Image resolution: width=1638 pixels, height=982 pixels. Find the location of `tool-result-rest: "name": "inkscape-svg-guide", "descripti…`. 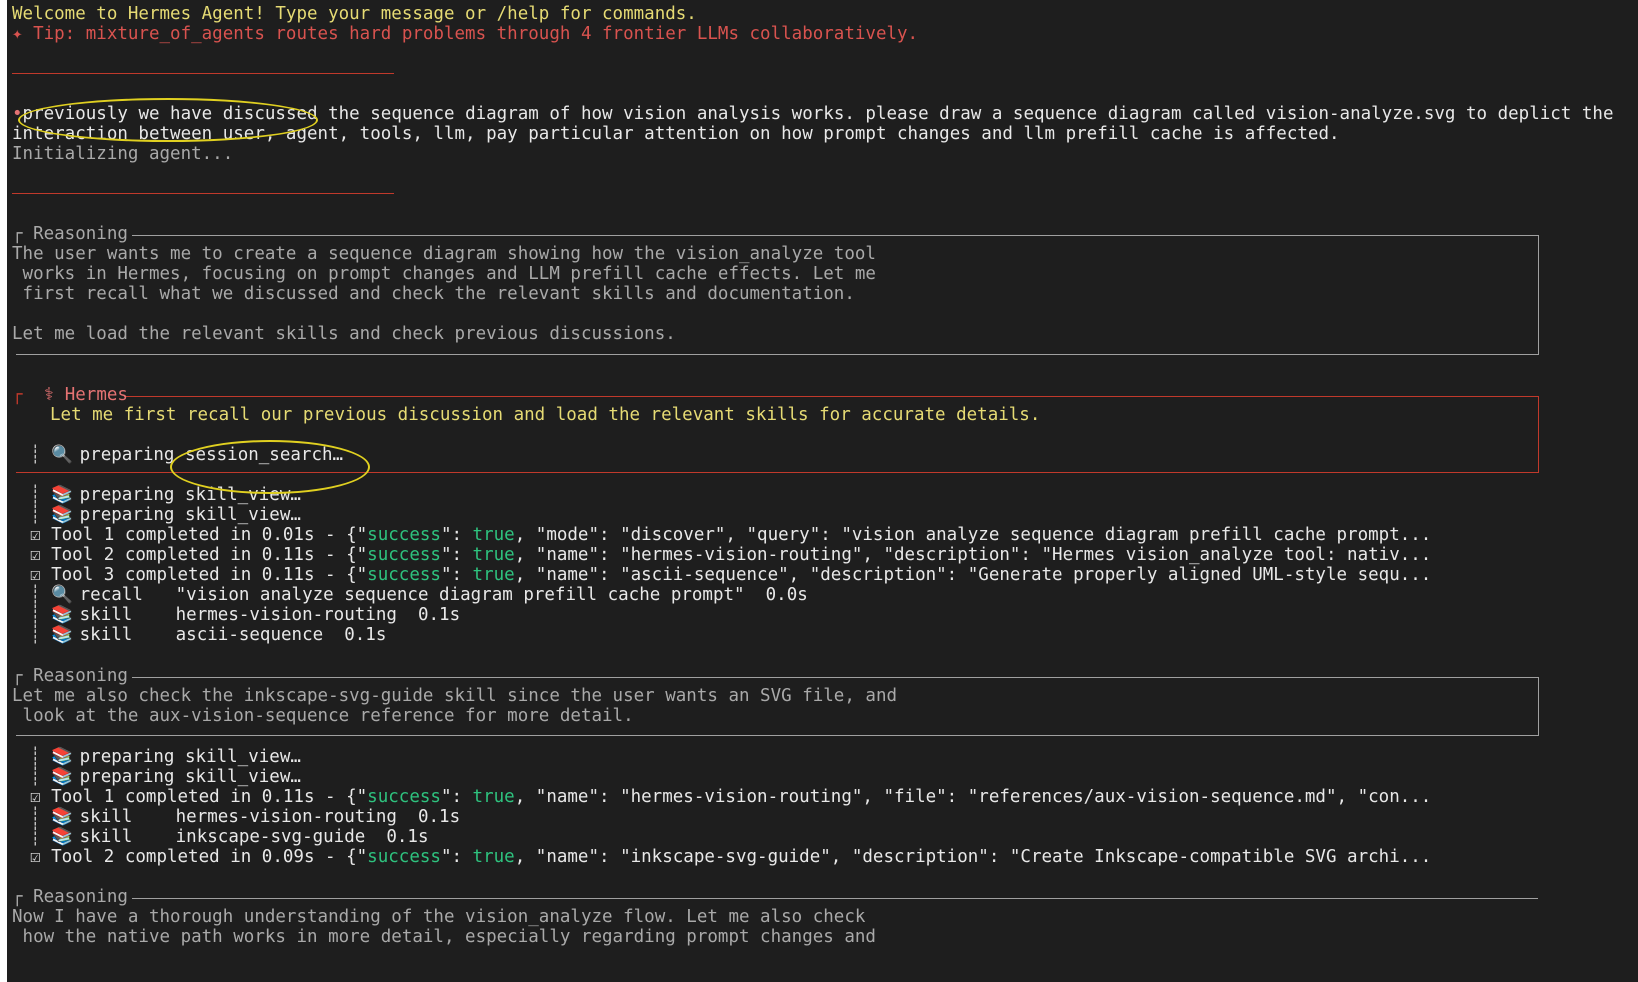

tool-result-rest: "name": "inkscape-svg-guide", "descripti… is located at coordinates (983, 857).